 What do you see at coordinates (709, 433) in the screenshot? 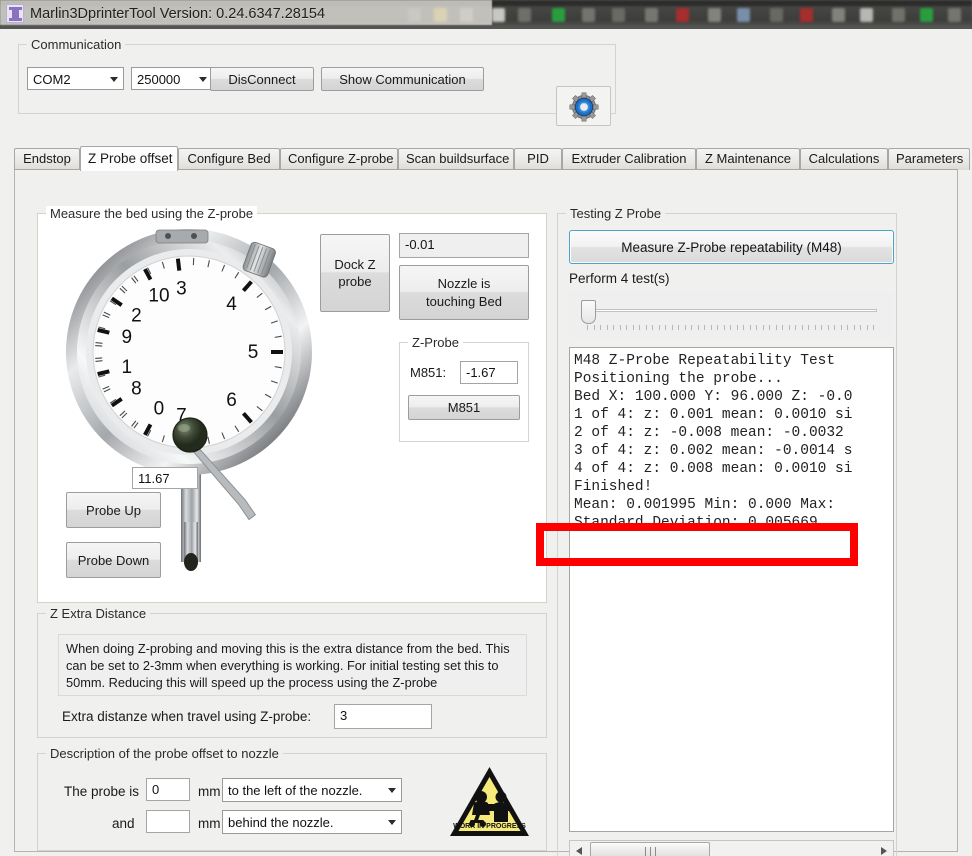
I see `console-line: 2 of 4: z: -0.008 mean: -0.0032` at bounding box center [709, 433].